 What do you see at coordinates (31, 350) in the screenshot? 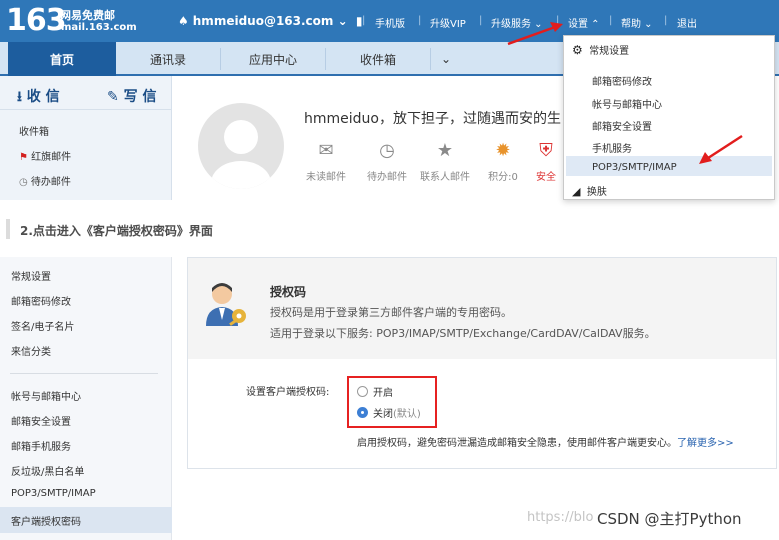
I see `sidebar-item-filters: 来信分类` at bounding box center [31, 350].